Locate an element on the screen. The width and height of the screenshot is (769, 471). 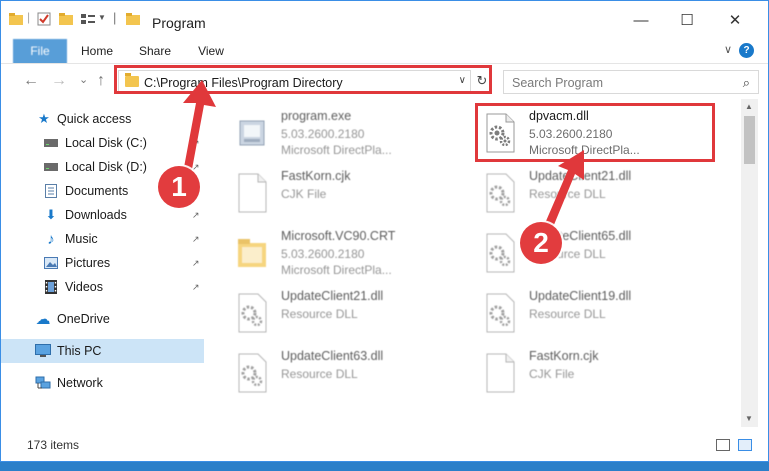
step-1-badge: 1 is located at coordinates (179, 187).